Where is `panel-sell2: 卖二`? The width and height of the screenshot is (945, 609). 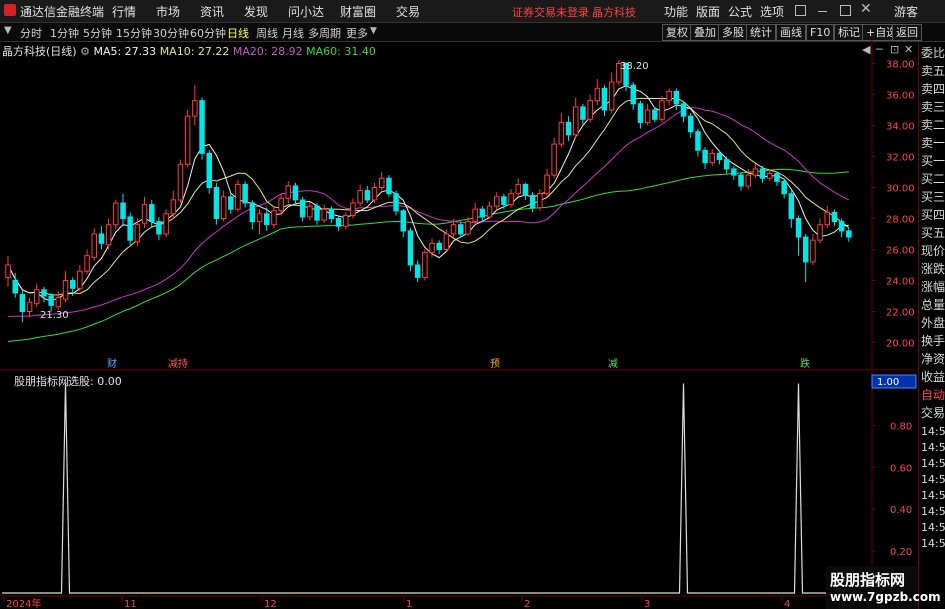 panel-sell2: 卖二 is located at coordinates (933, 125).